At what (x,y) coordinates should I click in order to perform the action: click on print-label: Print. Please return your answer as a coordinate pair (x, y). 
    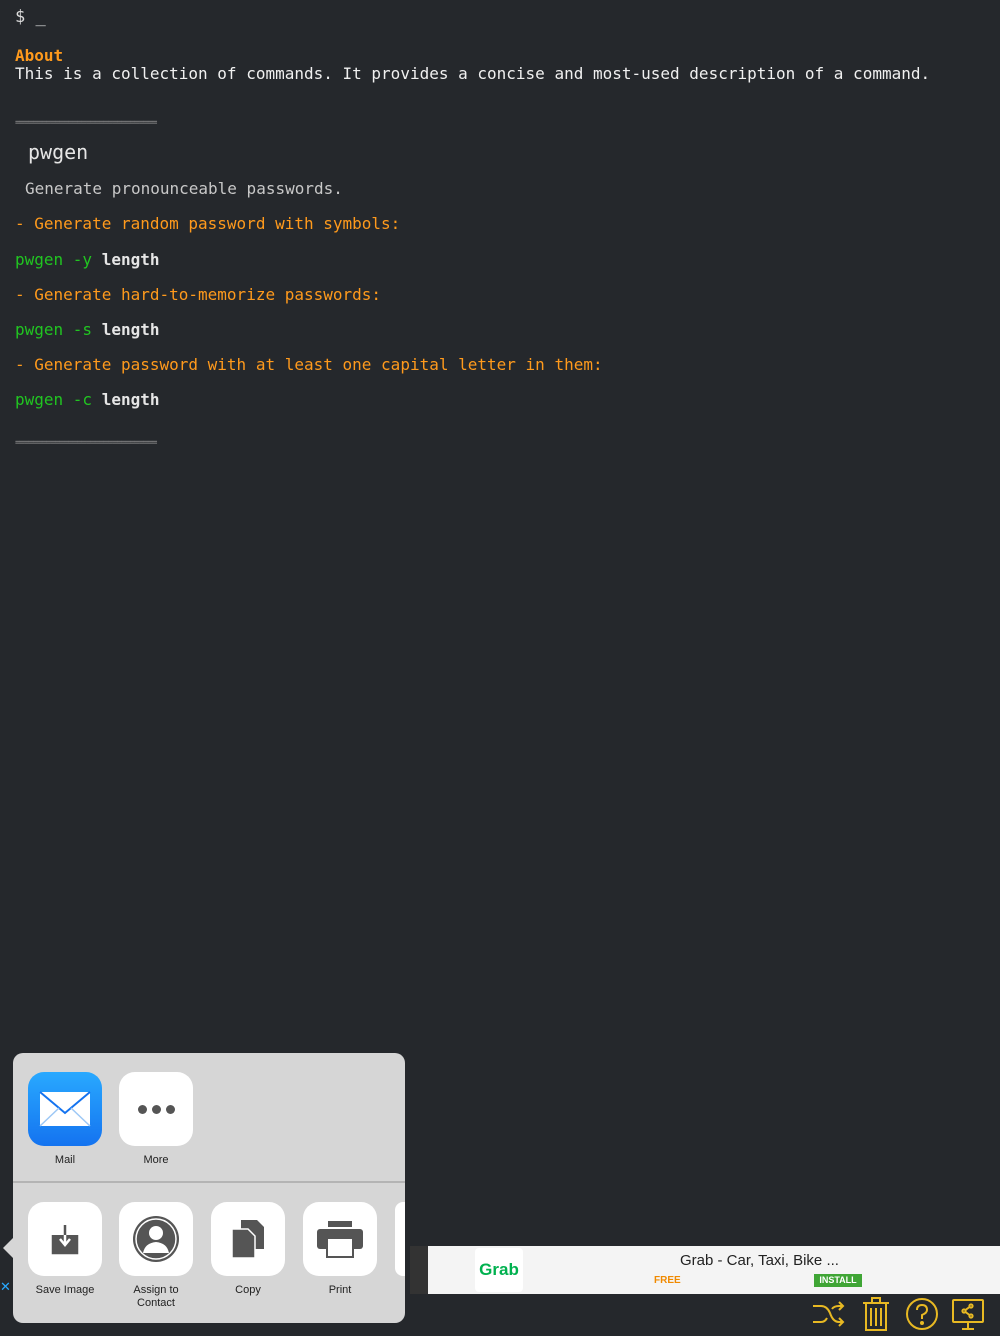
    Looking at the image, I should click on (340, 1290).